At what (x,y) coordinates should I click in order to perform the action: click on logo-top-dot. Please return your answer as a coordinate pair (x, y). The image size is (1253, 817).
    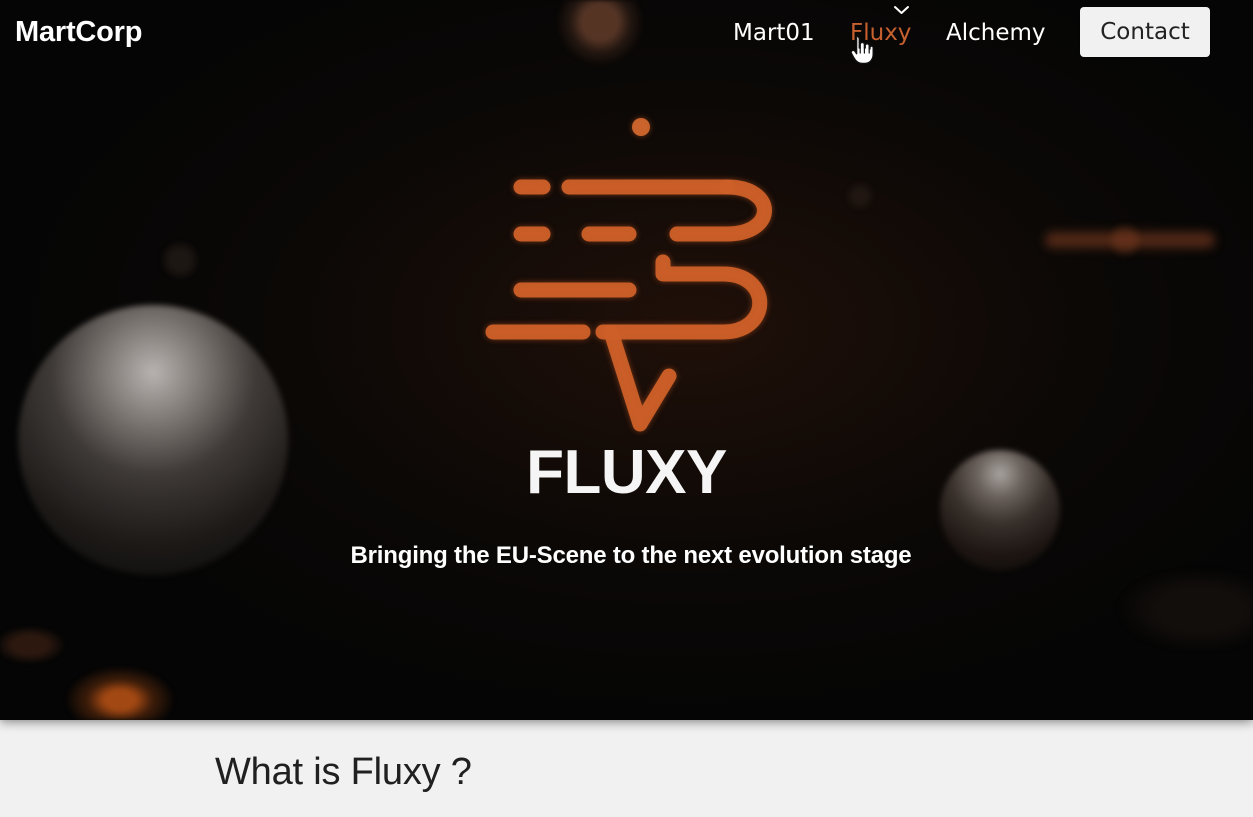
    Looking at the image, I should click on (641, 127).